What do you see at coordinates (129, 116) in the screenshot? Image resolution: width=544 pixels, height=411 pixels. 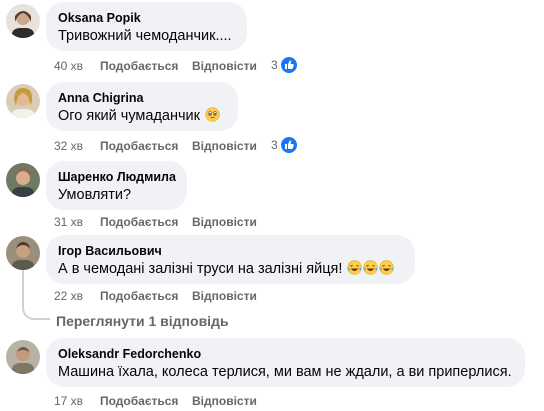 I see `comment-text: Ого який чумаданчик` at bounding box center [129, 116].